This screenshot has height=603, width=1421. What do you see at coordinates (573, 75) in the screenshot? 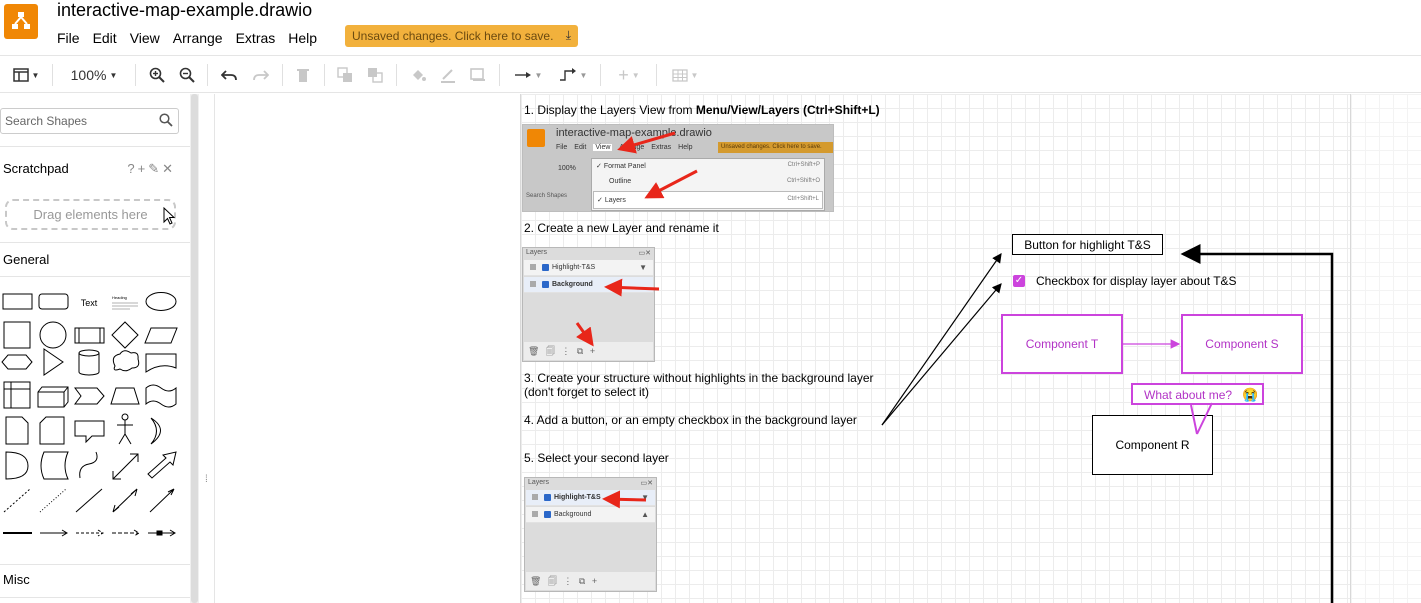
I see `waypoints-button: ▼` at bounding box center [573, 75].